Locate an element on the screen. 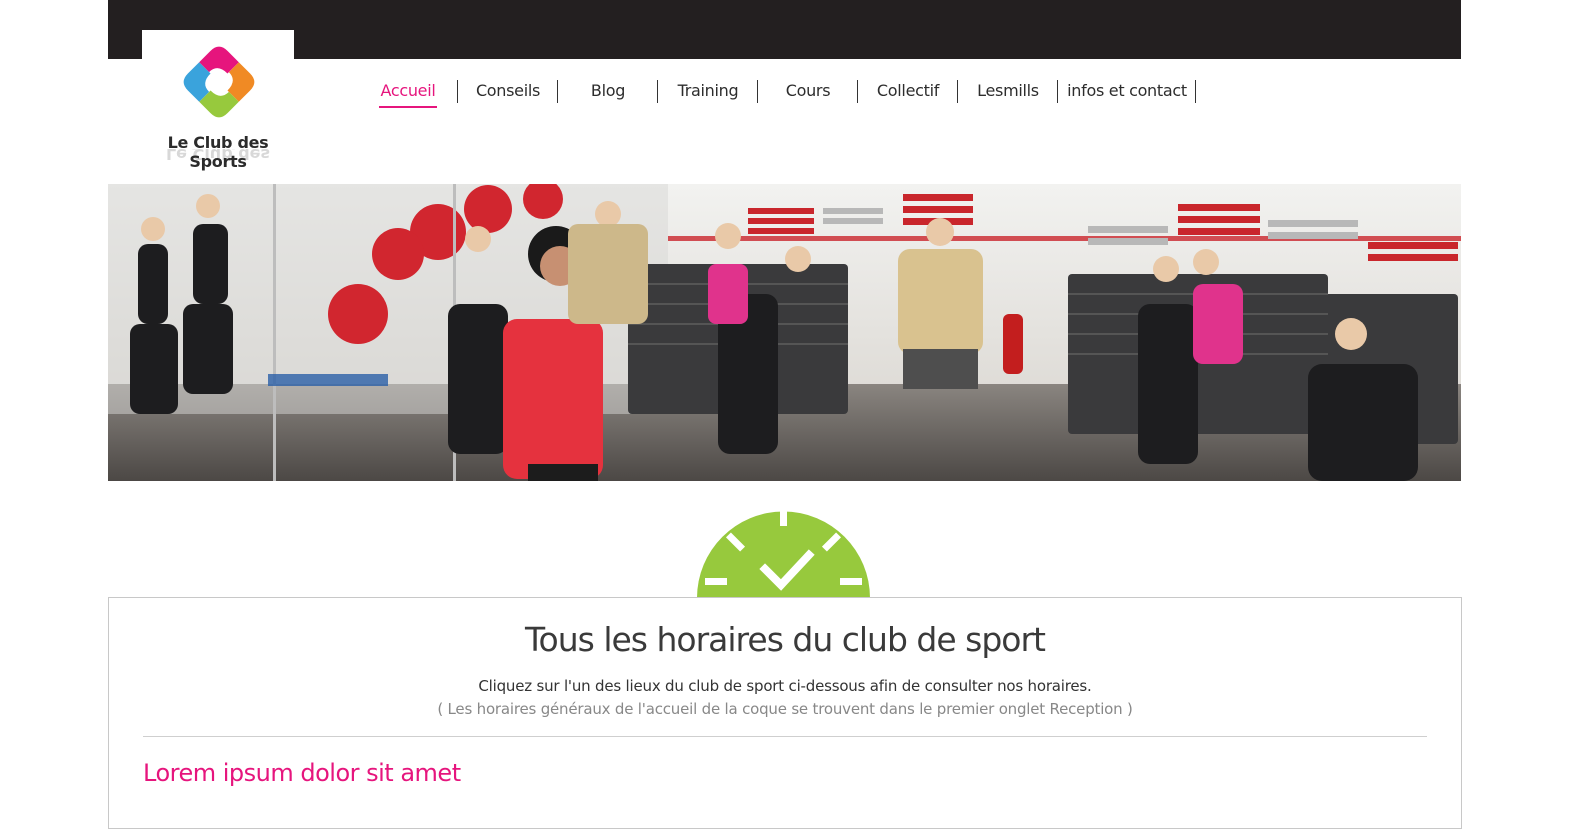 The image size is (1583, 829). divider is located at coordinates (785, 736).